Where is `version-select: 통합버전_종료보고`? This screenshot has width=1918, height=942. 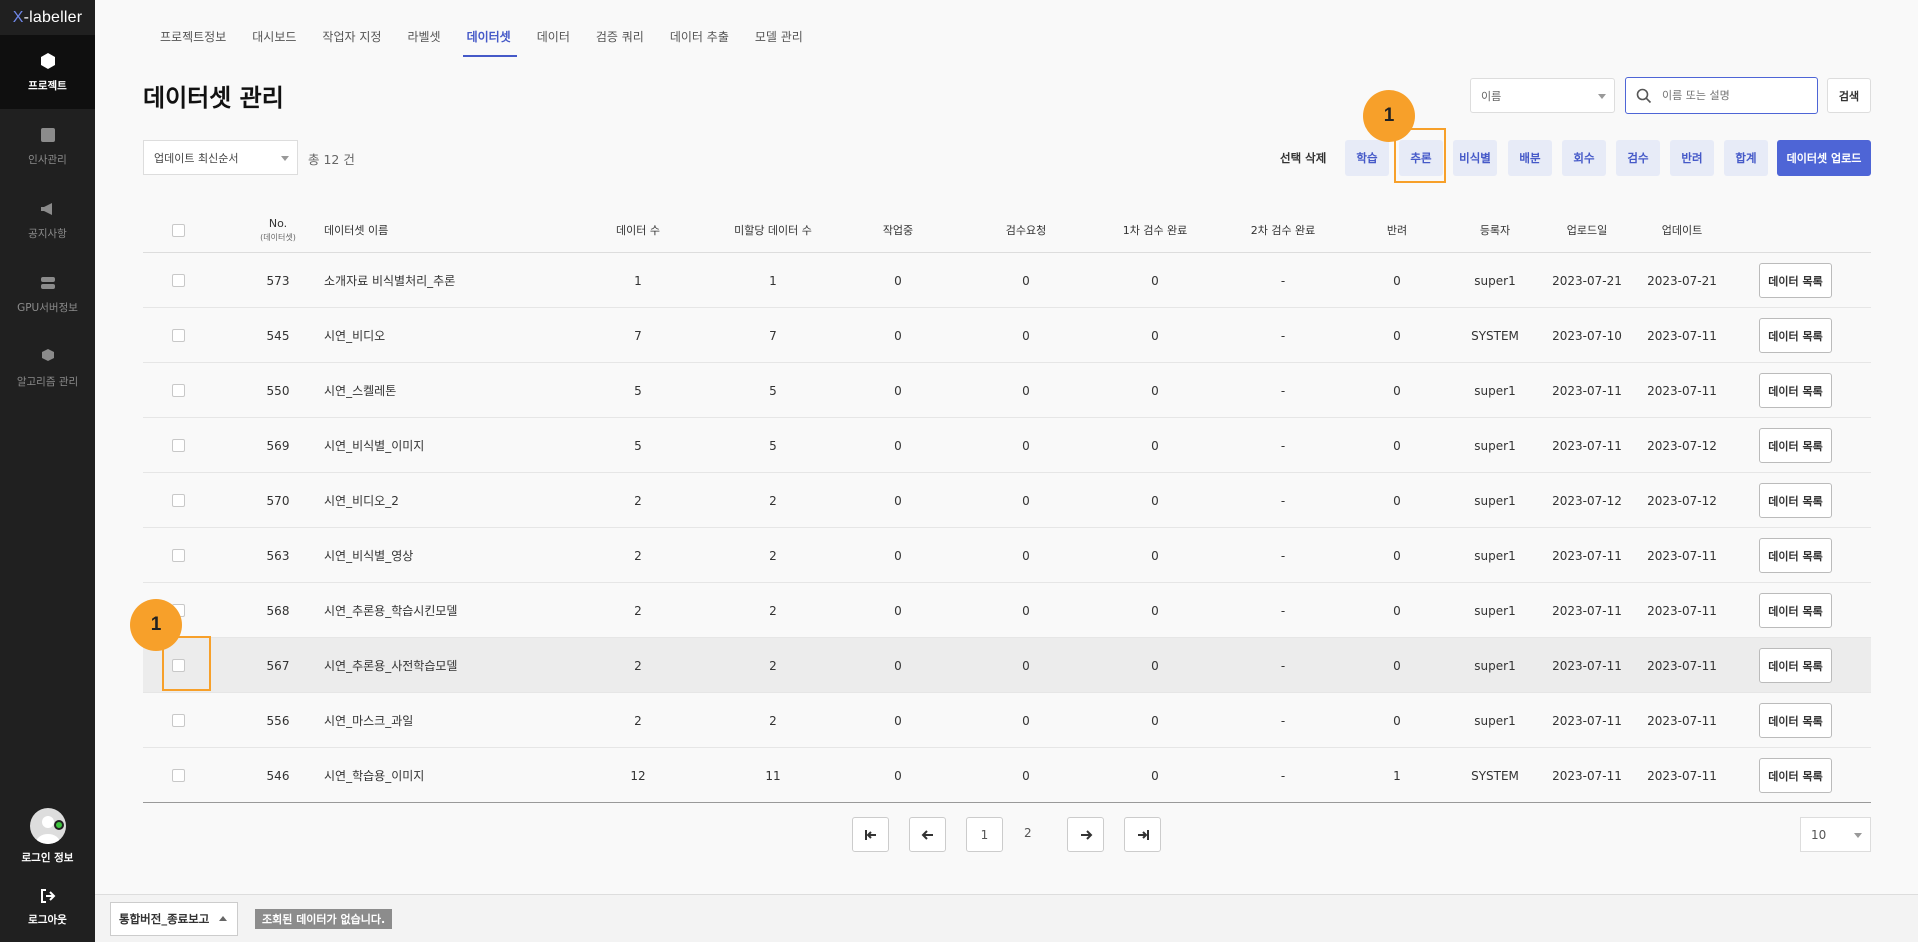
version-select: 통합버전_종료보고 is located at coordinates (174, 919).